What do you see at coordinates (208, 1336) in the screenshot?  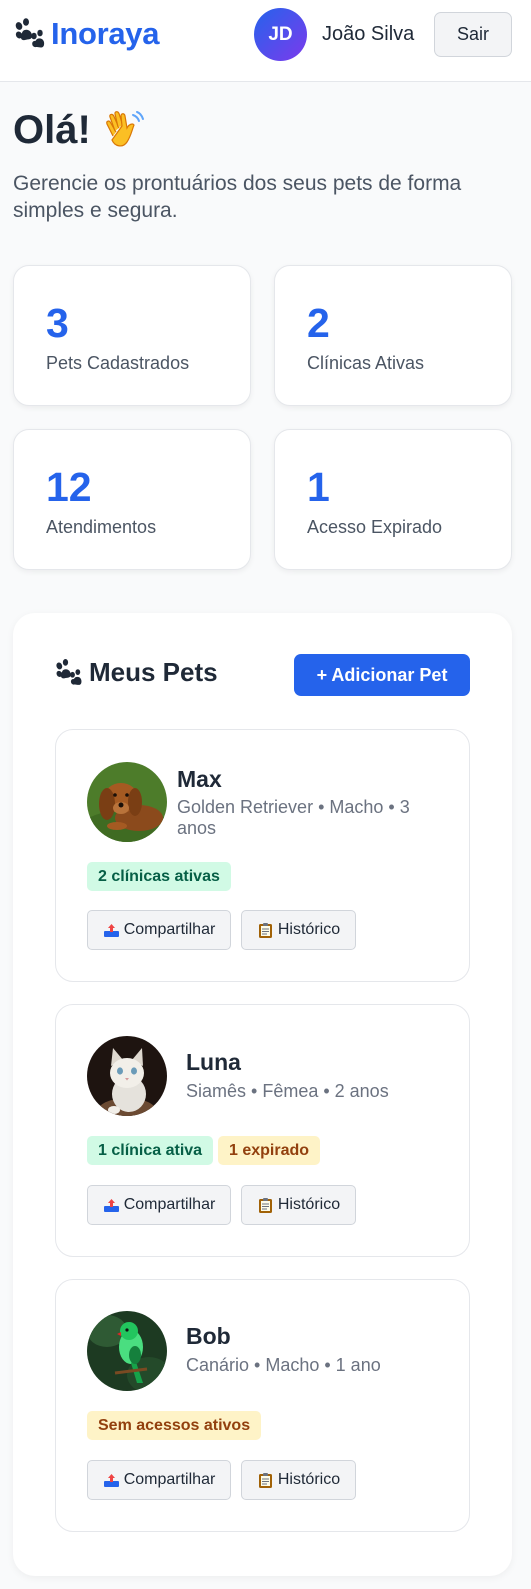 I see `pet-name: Bob` at bounding box center [208, 1336].